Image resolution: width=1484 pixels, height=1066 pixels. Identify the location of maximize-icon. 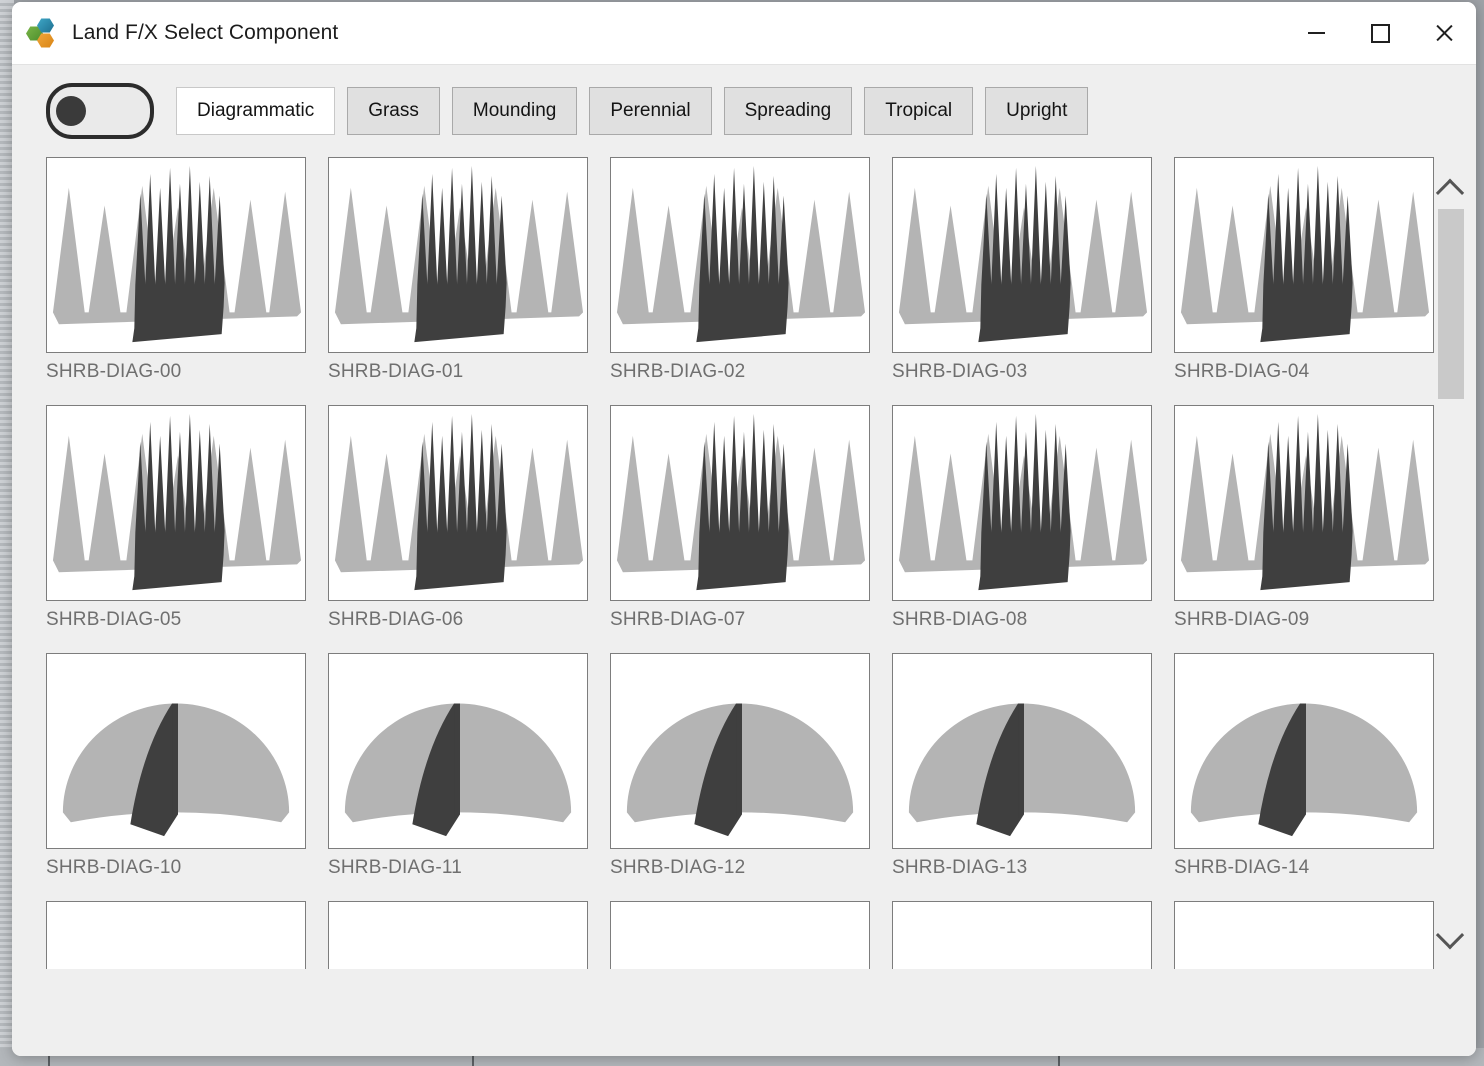
(1380, 33).